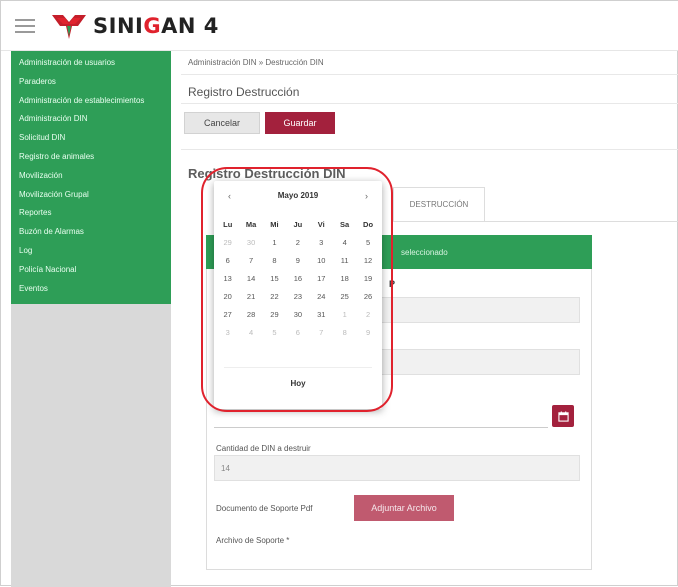 The image size is (678, 587). I want to click on page-title: Registro Destrucción, so click(244, 92).